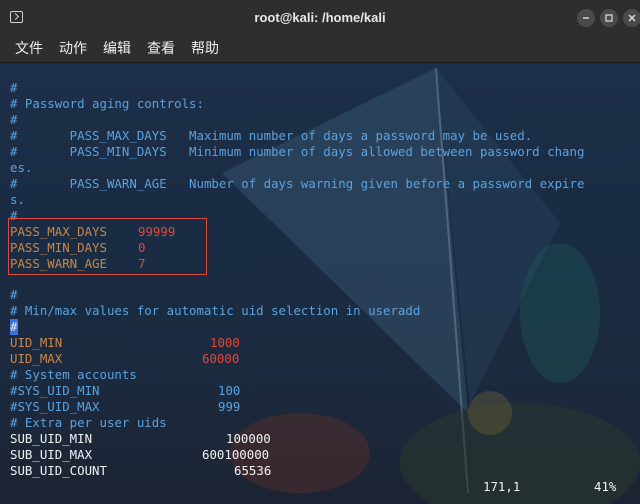  I want to click on config-value: 65536, so click(253, 470).